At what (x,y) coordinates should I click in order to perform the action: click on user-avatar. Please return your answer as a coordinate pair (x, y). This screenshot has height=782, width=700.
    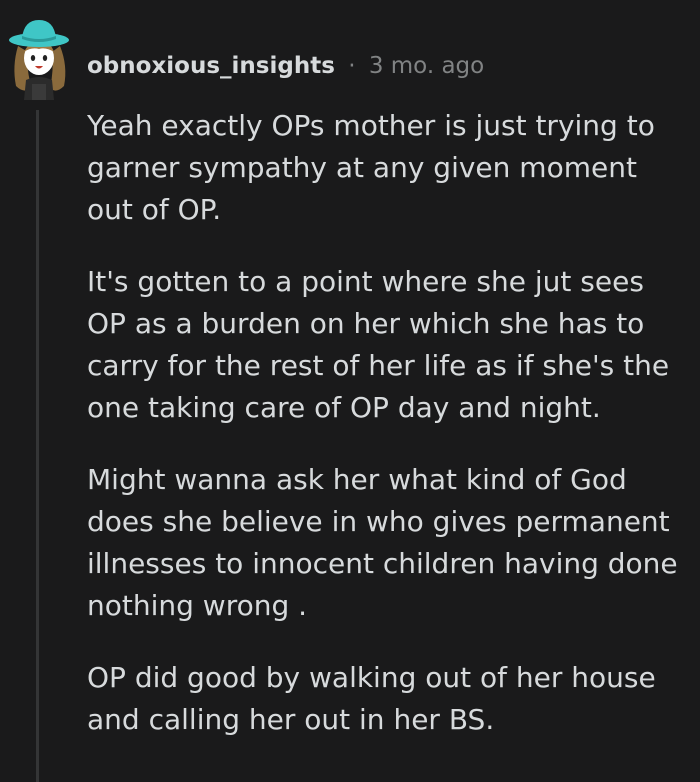
    Looking at the image, I should click on (39, 58).